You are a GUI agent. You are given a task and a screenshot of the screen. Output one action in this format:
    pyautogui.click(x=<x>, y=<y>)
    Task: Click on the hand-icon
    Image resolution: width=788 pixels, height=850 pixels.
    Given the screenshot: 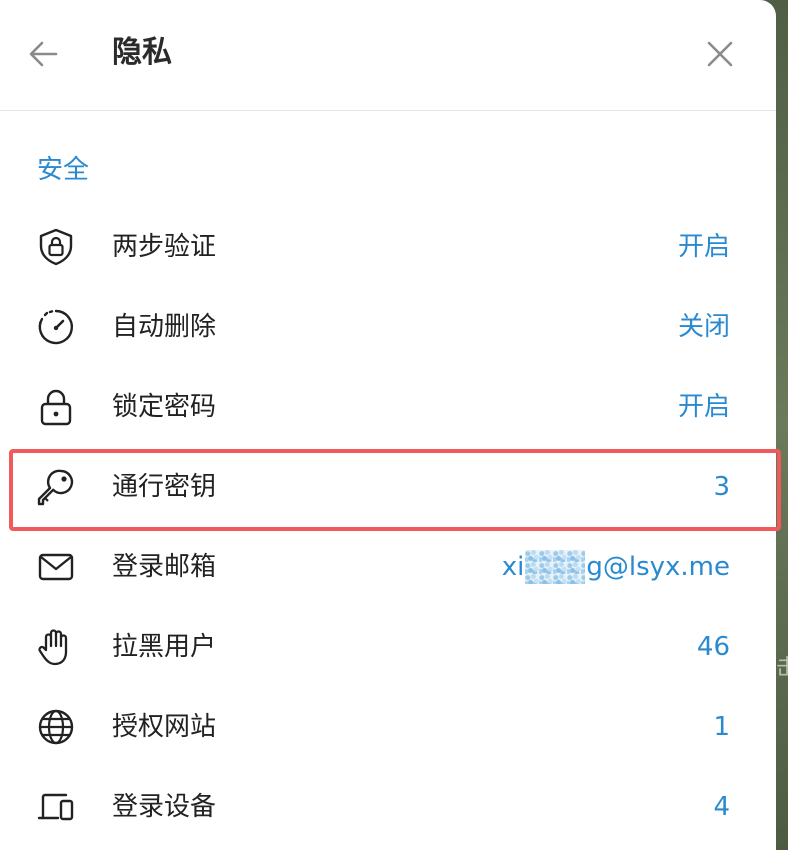 What is the action you would take?
    pyautogui.click(x=56, y=647)
    